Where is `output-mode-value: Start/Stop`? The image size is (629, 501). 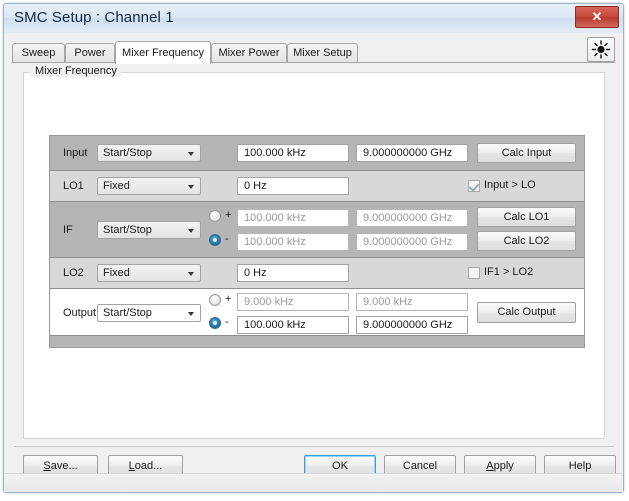 output-mode-value: Start/Stop is located at coordinates (127, 313).